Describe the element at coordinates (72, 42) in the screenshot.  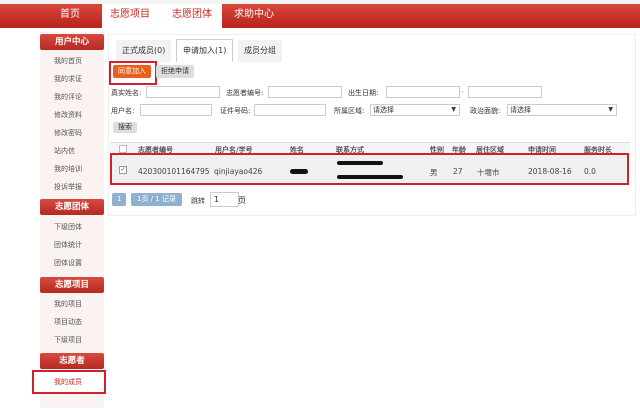
I see `sidebar-header-user-center: 用户中心` at that location.